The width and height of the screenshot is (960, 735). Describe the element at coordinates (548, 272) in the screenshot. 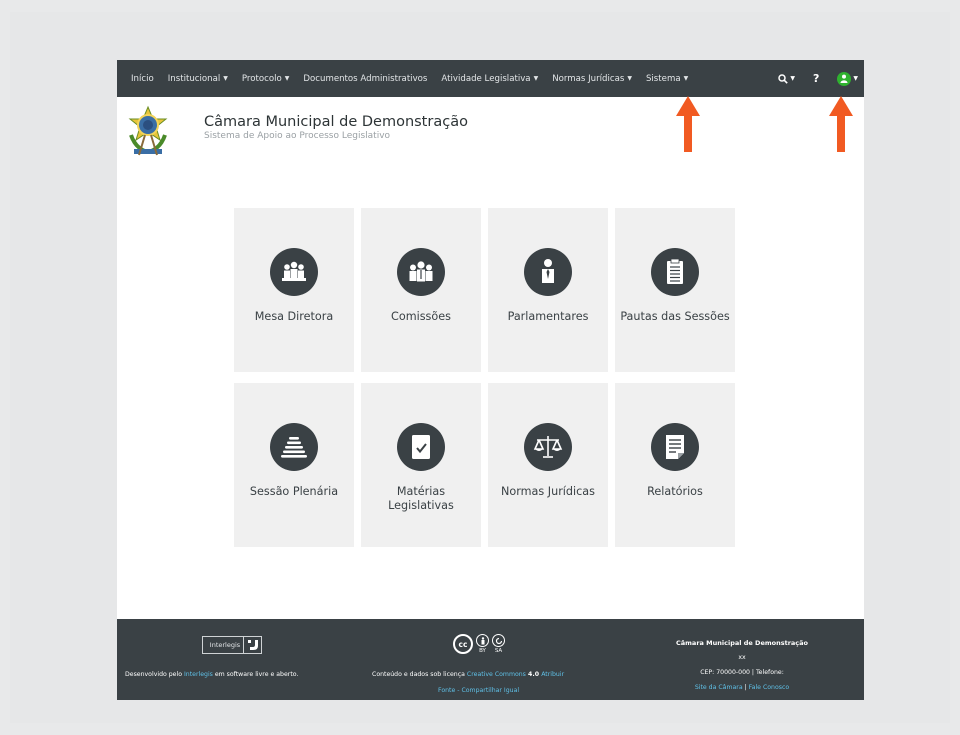

I see `parlamentares-icon` at that location.